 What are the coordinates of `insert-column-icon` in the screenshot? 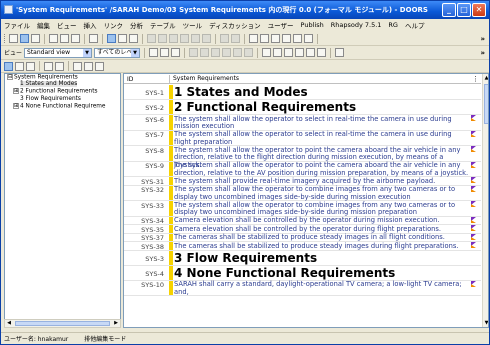 It's located at (253, 38).